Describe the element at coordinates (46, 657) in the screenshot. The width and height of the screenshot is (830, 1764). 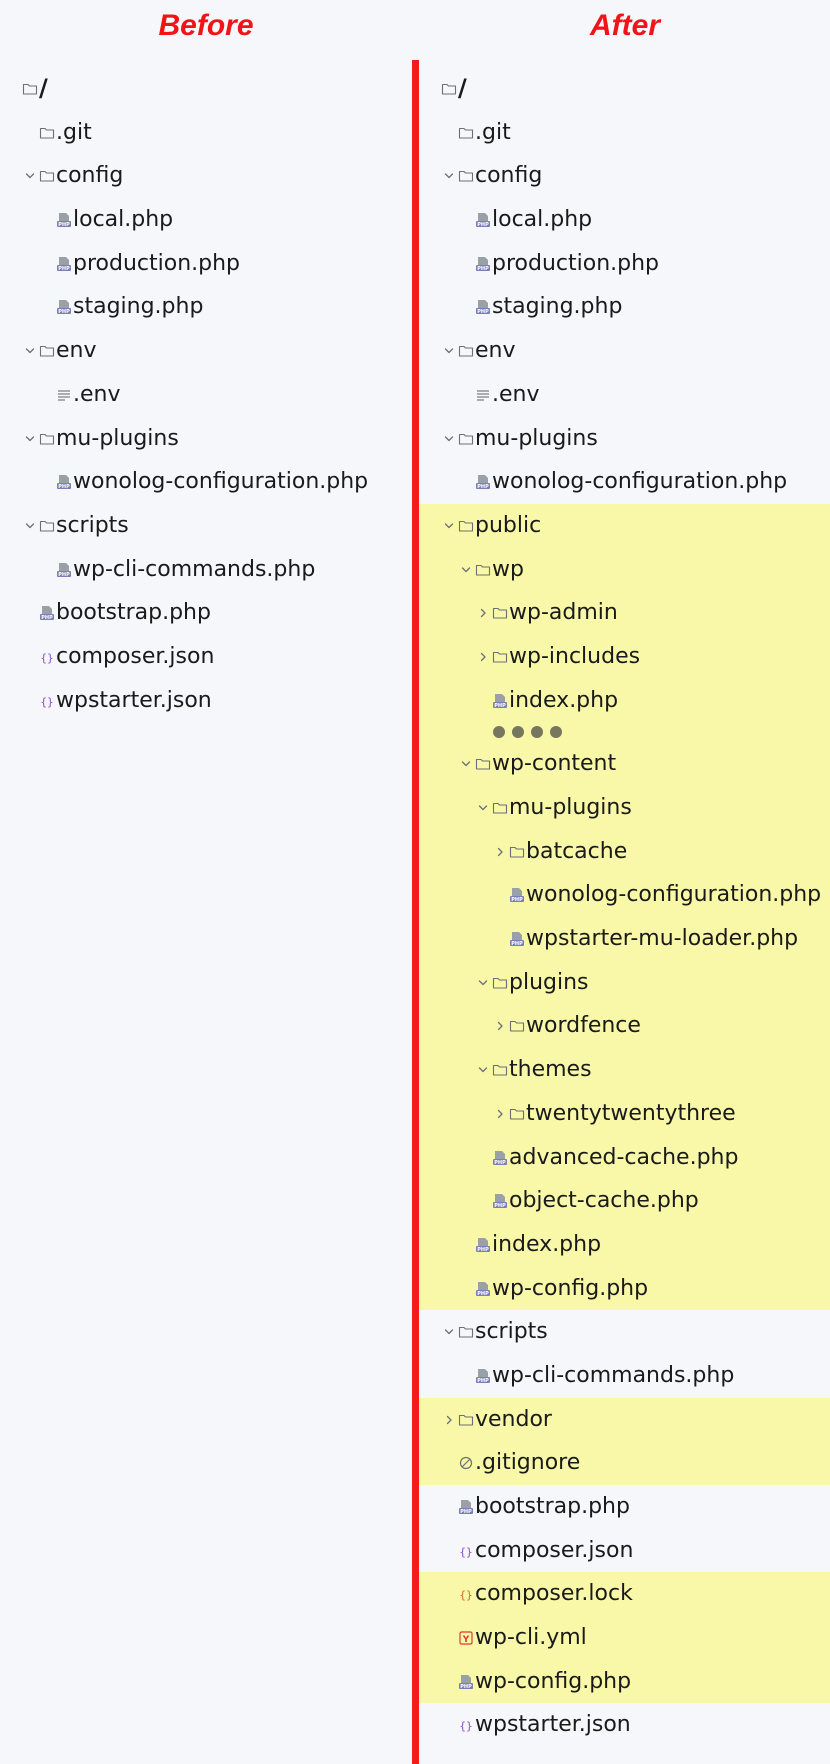
I see `json-file-icon: {}` at that location.